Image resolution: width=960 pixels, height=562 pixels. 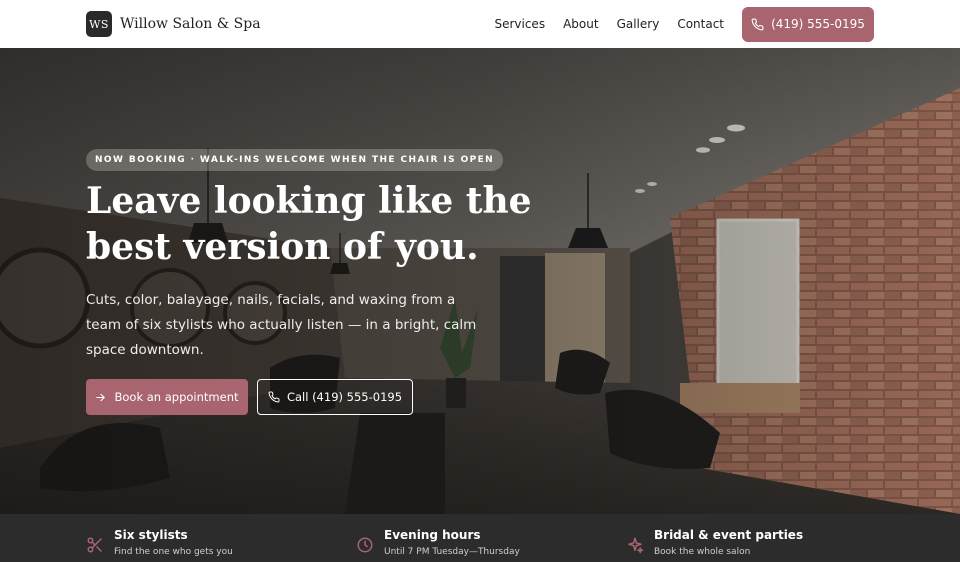 I want to click on book-appointment-label: Book an appointment, so click(x=176, y=397).